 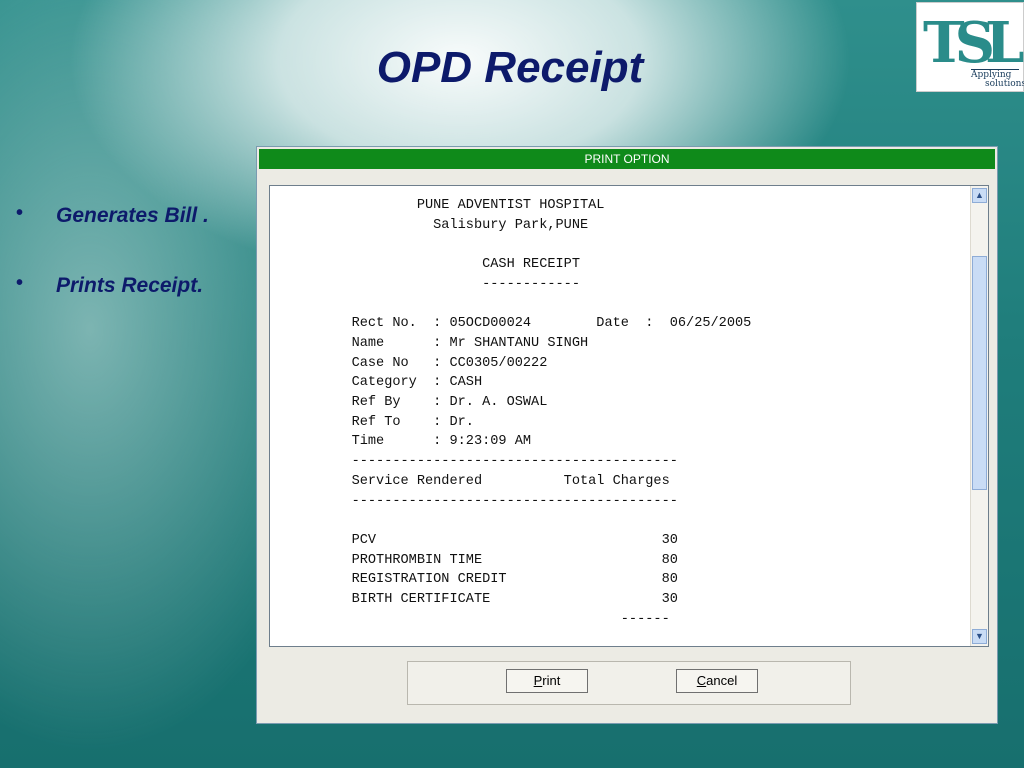 I want to click on receipt-line: Ref To : Dr., so click(x=372, y=422).